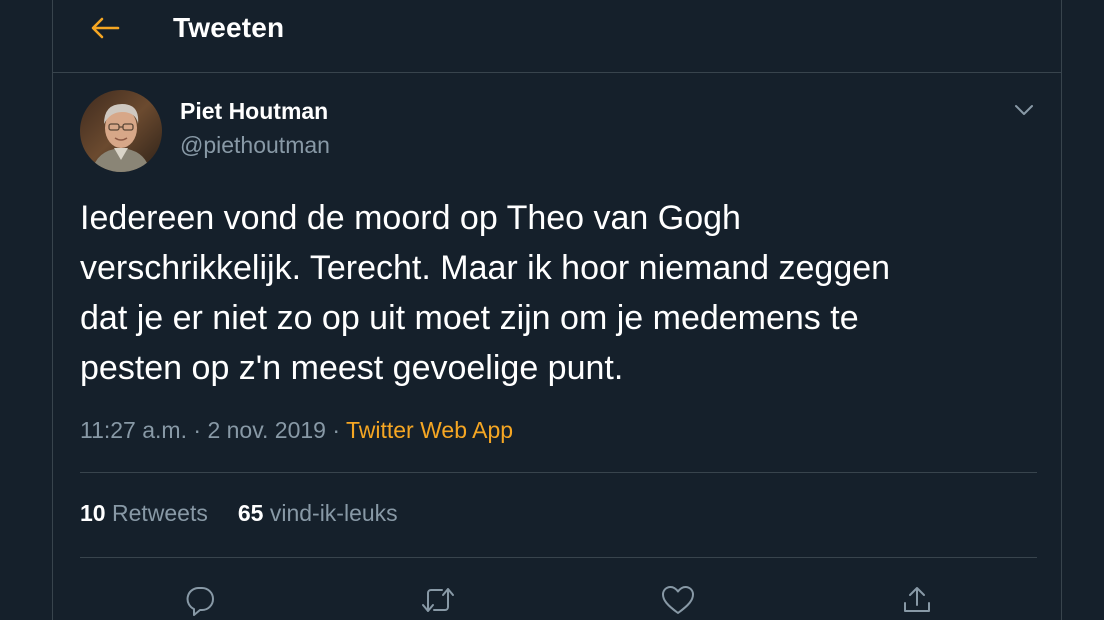 The height and width of the screenshot is (620, 1104). Describe the element at coordinates (133, 430) in the screenshot. I see `tweet-time: 11:27 a.m.` at that location.